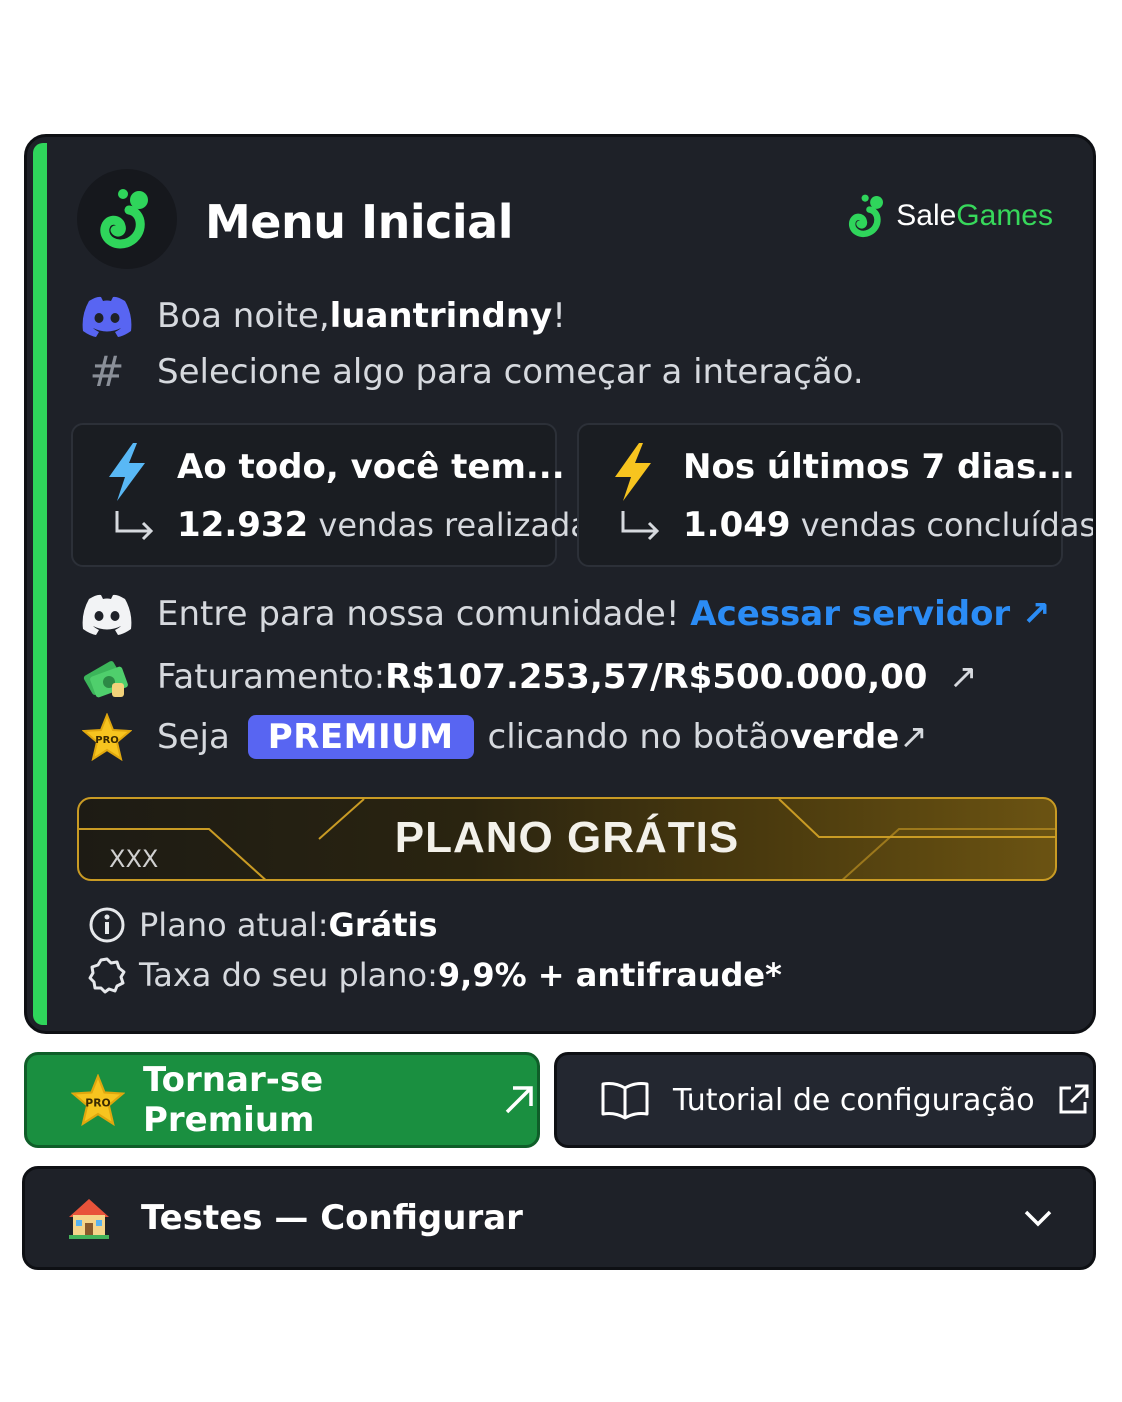  Describe the element at coordinates (193, 737) in the screenshot. I see `premium-prefix: Seja` at that location.